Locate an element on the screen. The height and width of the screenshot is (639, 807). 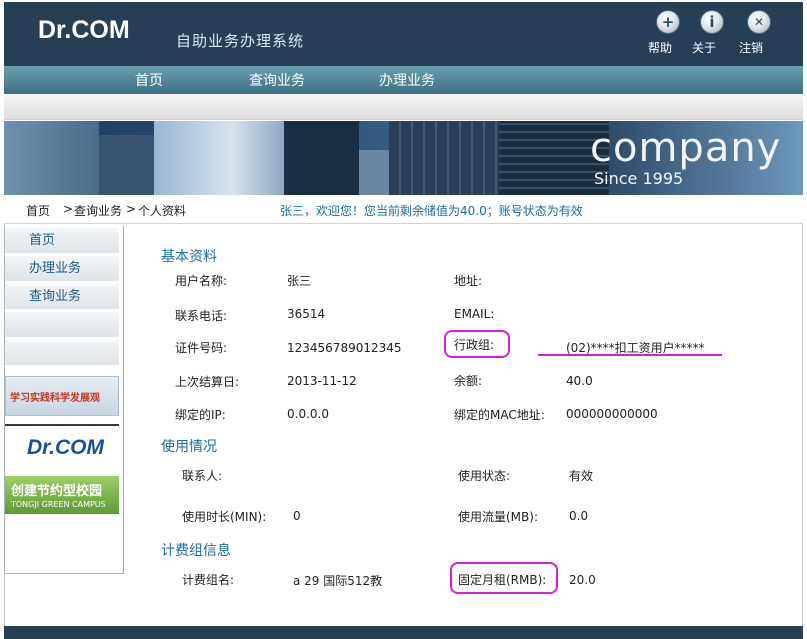
about-label: 关于 is located at coordinates (704, 47).